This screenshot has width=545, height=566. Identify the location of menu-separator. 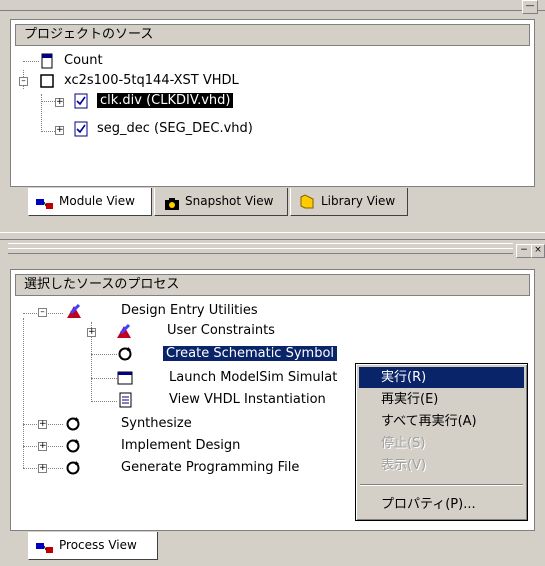
(441, 485).